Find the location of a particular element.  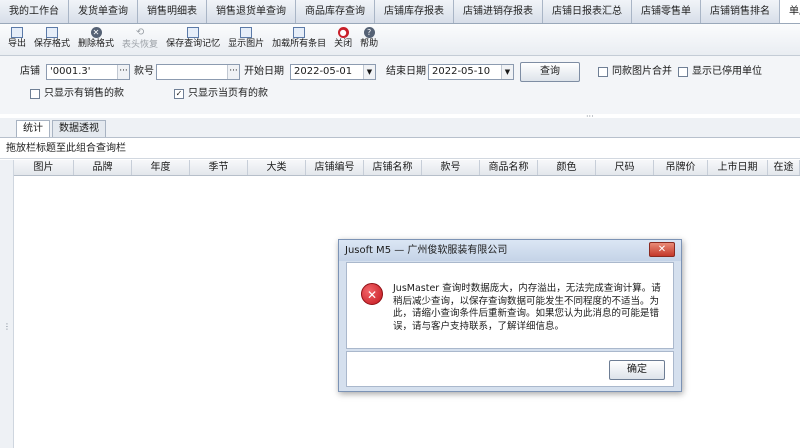

dialog-footer: 确定 is located at coordinates (510, 369).